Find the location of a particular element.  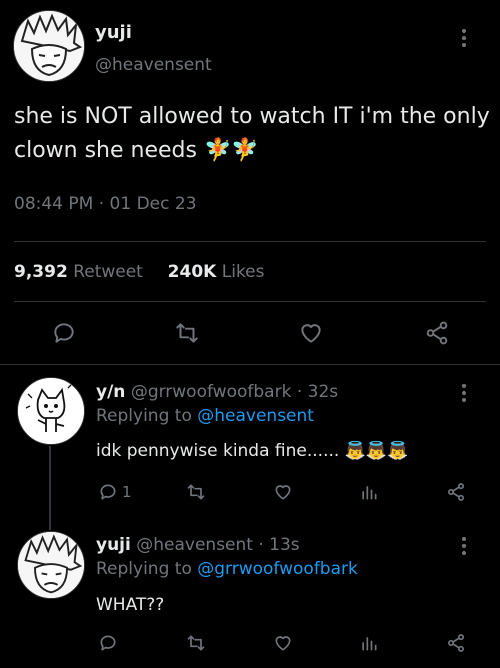

reply-header: y/n @grrwoofwoofbark · 32s is located at coordinates (217, 392).